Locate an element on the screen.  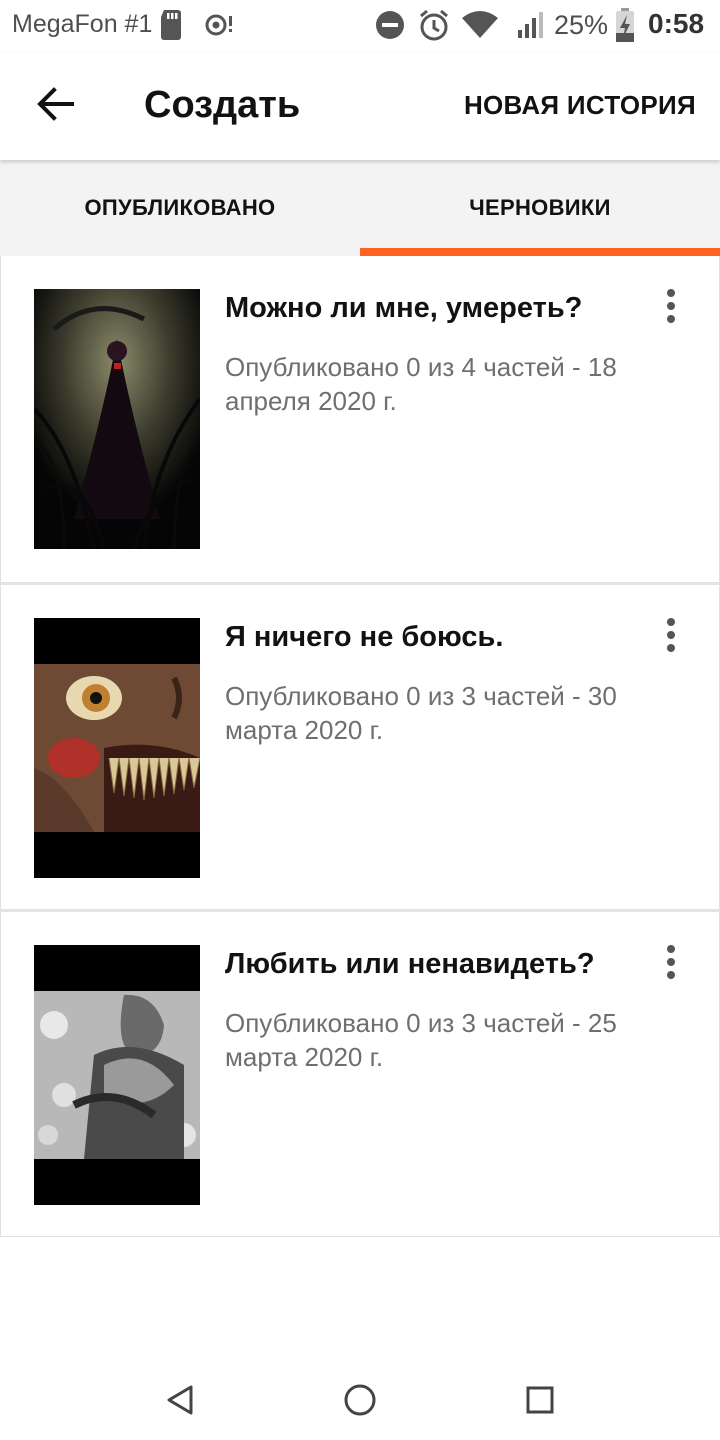
wifi-icon is located at coordinates (480, 27).